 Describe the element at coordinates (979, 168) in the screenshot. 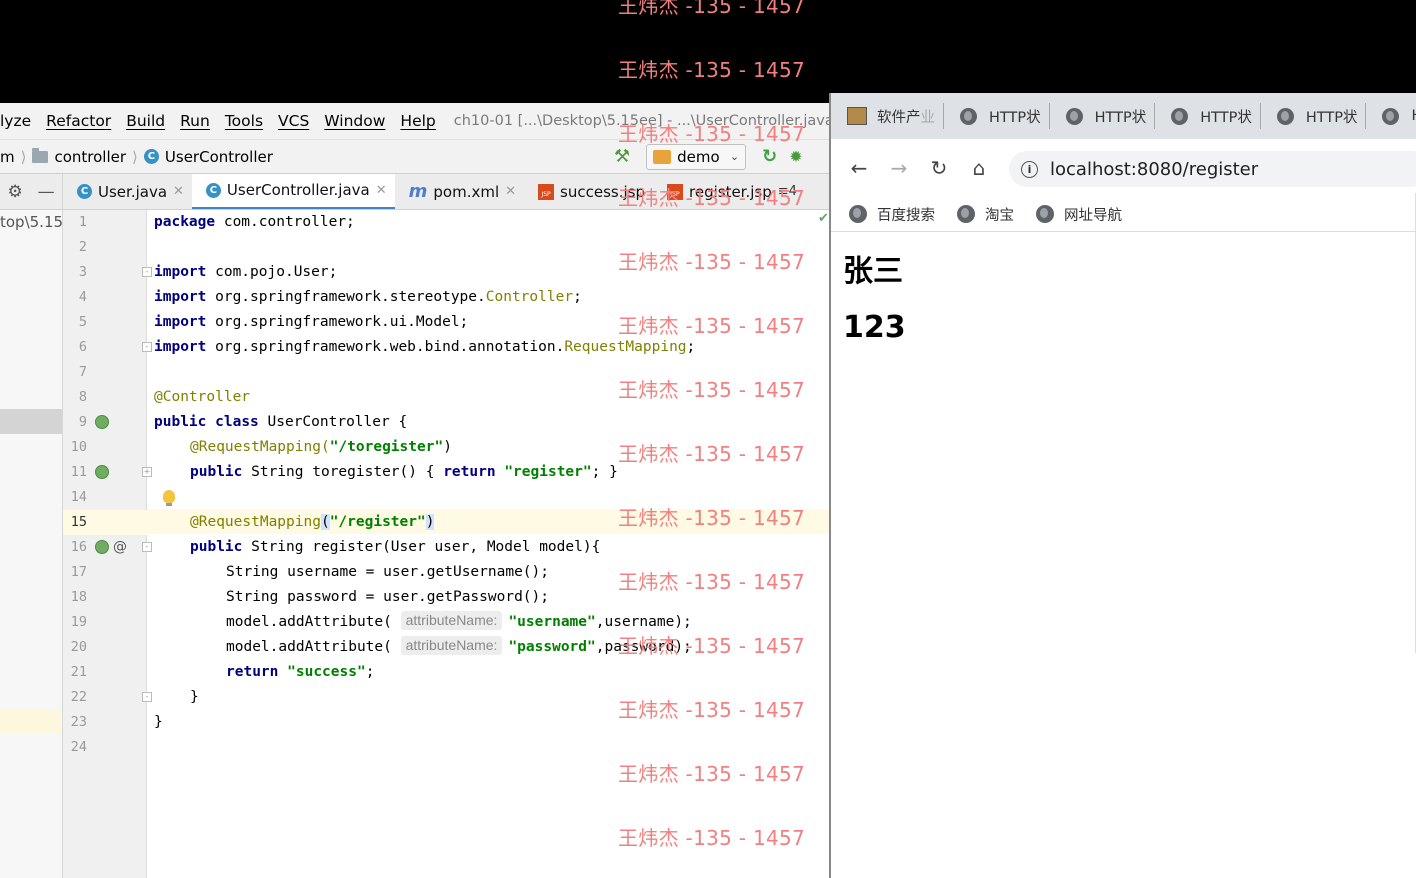

I see `home-icon: ⌂` at that location.